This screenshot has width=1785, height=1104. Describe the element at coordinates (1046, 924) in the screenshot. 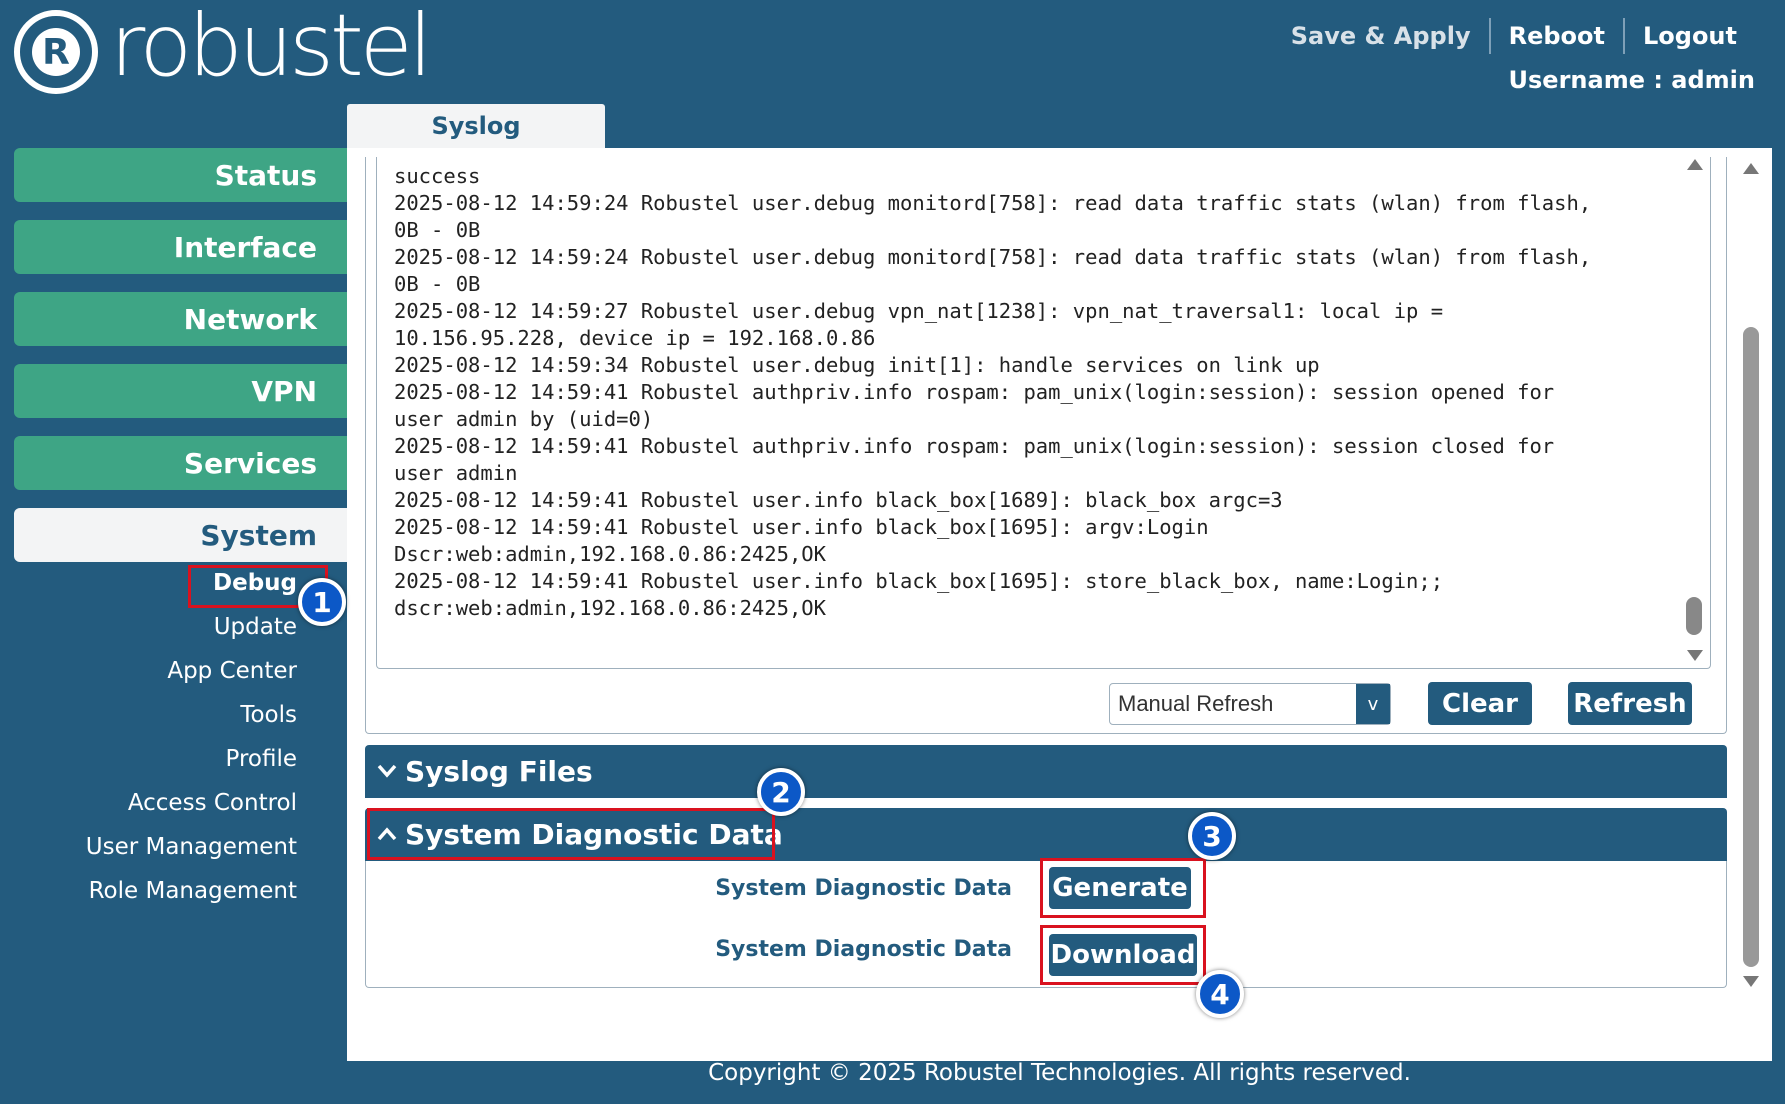

I see `system-diagnostic-body` at that location.